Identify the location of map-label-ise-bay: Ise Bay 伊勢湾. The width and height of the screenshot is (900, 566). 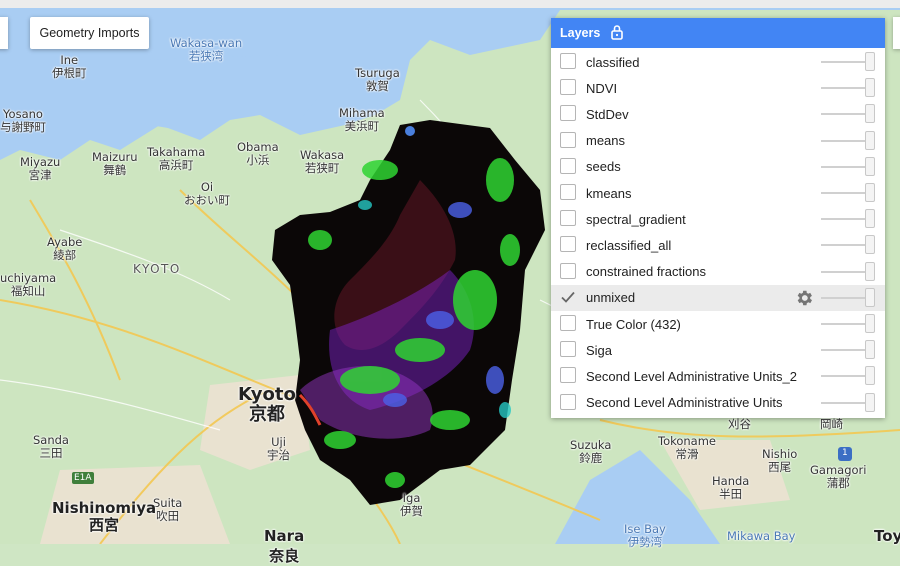
(645, 535).